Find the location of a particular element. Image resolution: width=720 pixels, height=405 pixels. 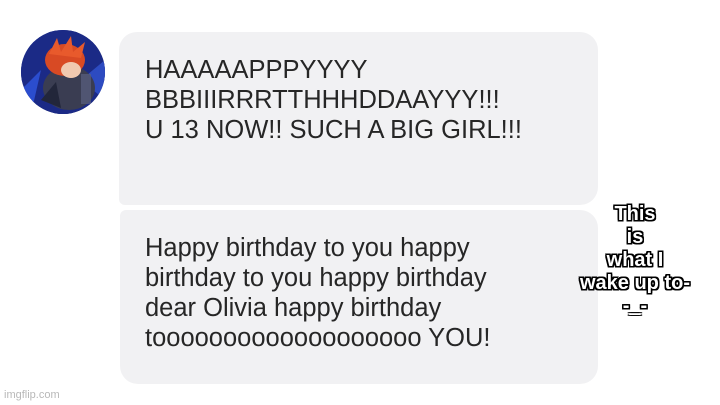

caption-line: what I is located at coordinates (635, 260).